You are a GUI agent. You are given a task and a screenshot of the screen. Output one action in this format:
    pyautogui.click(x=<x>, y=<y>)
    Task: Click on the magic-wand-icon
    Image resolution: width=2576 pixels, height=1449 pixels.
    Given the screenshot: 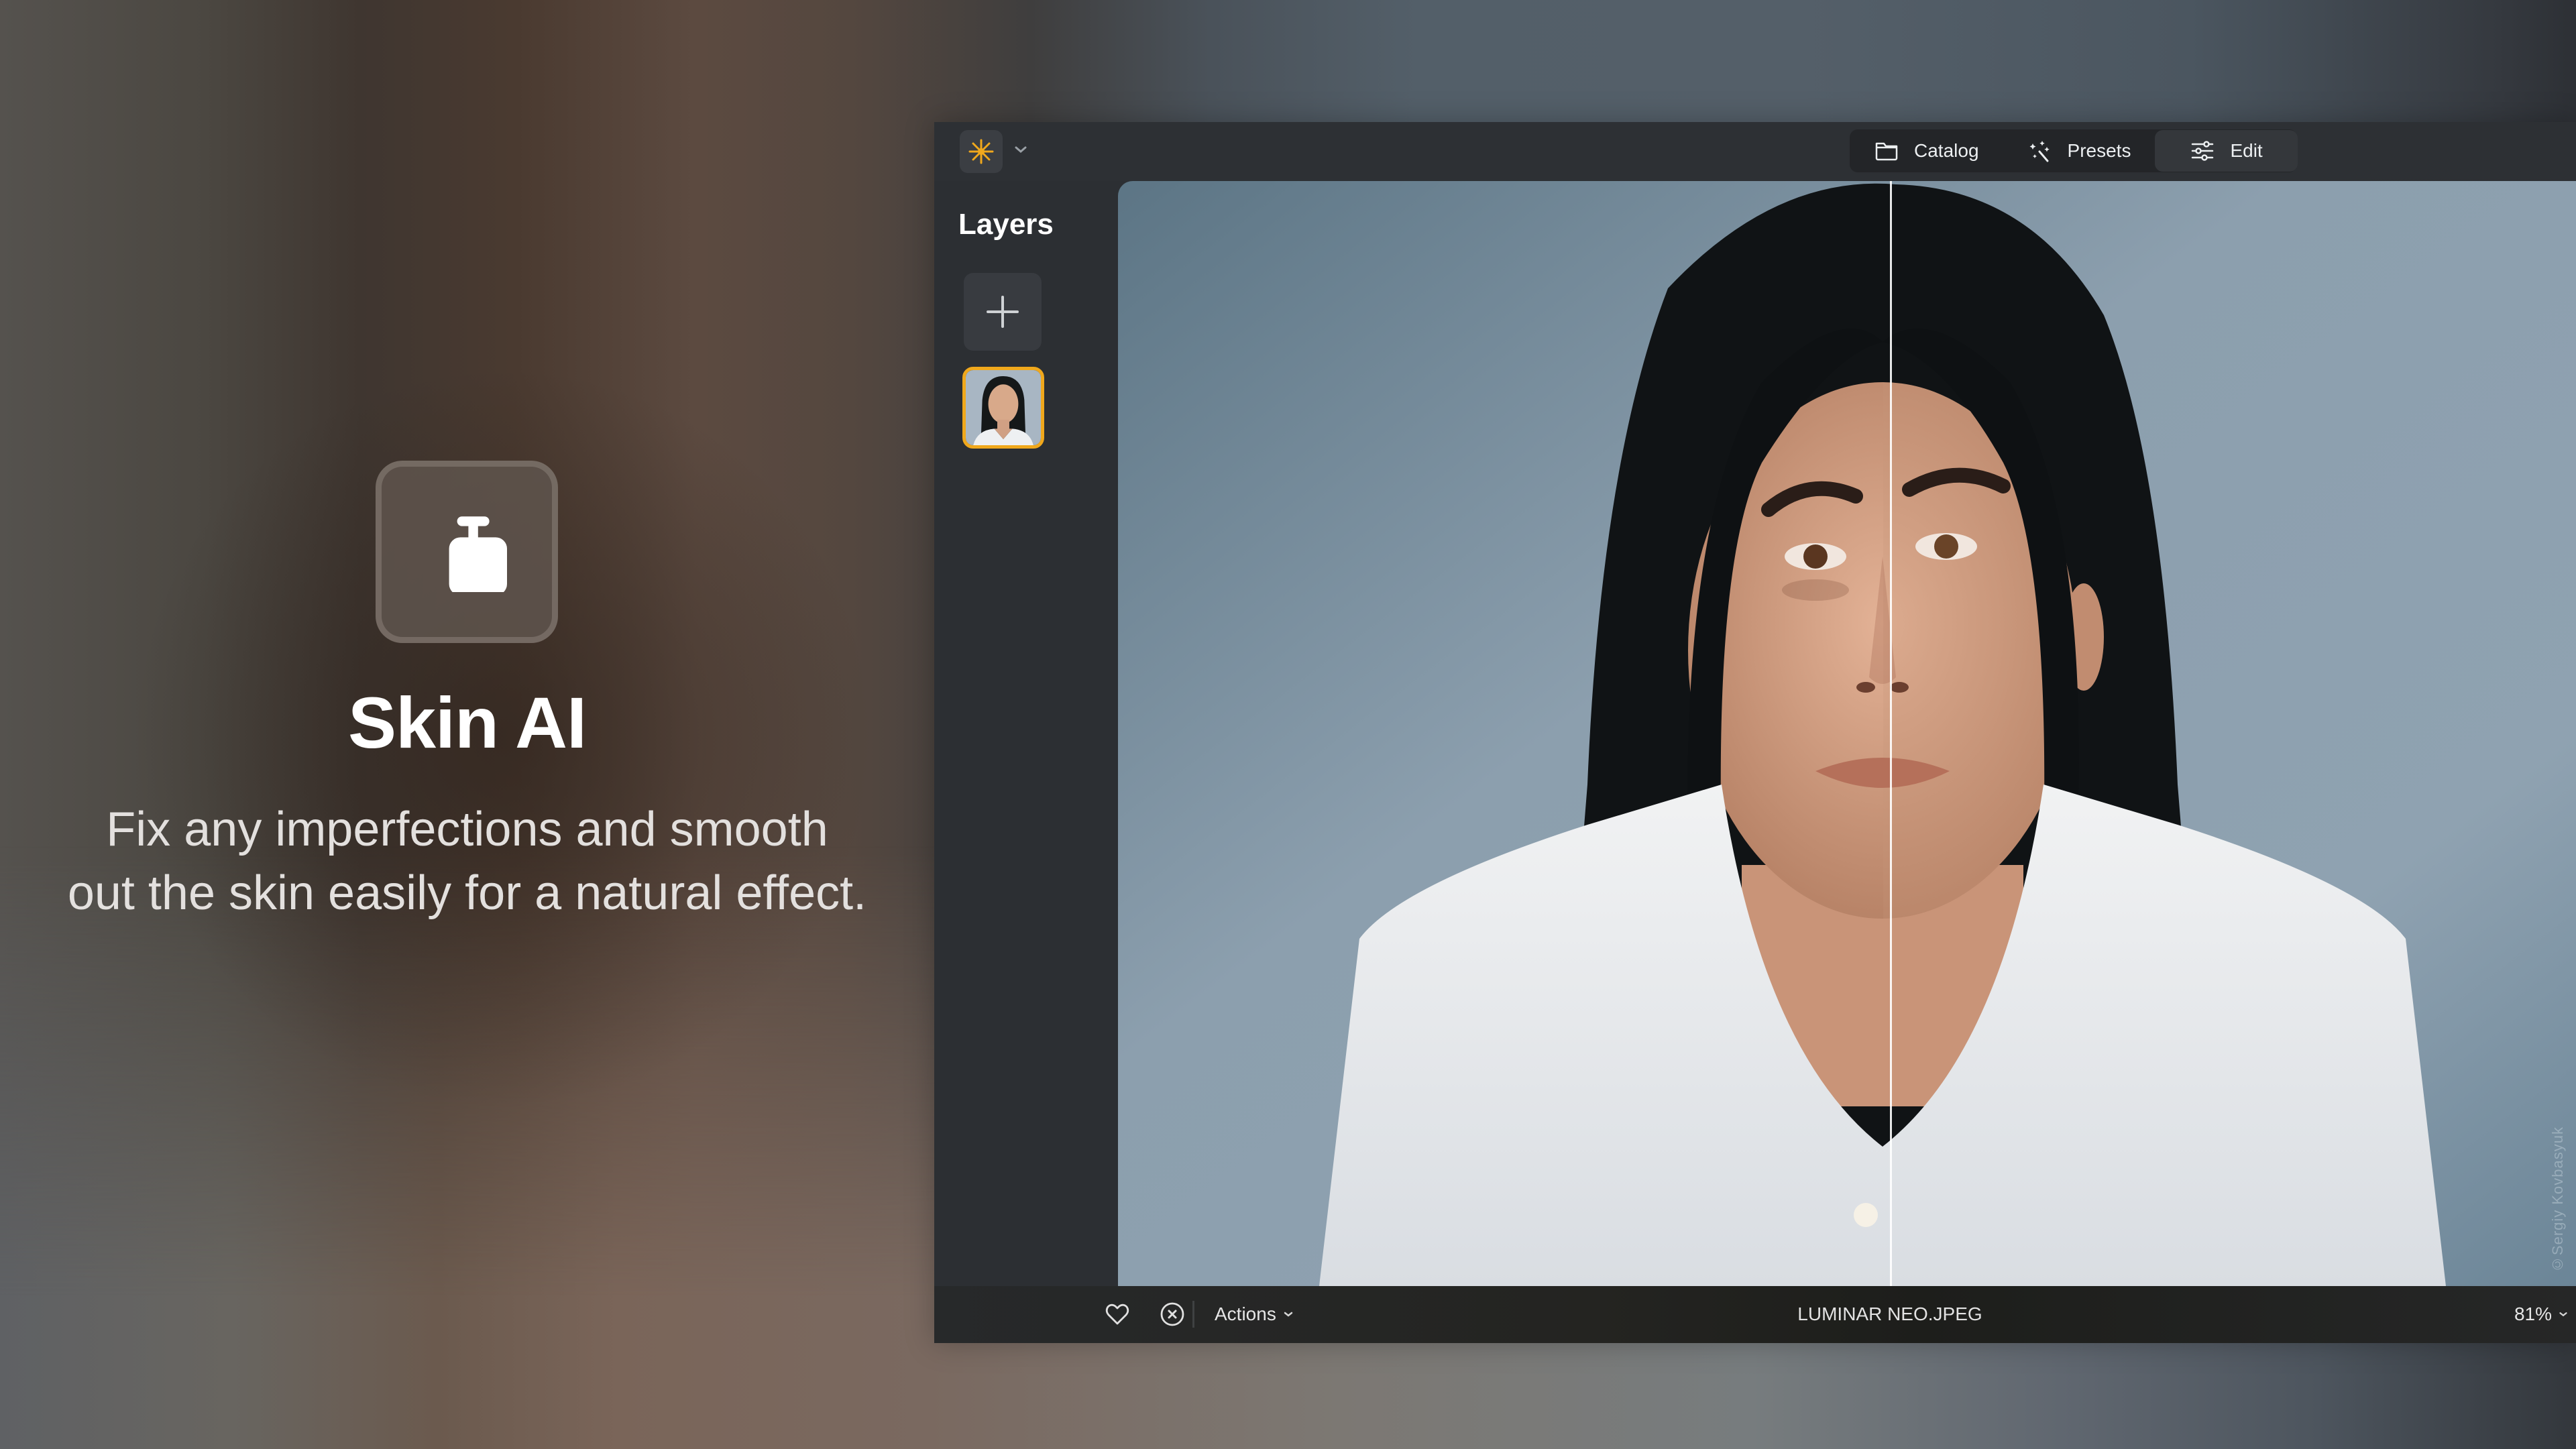 What is the action you would take?
    pyautogui.click(x=2039, y=152)
    